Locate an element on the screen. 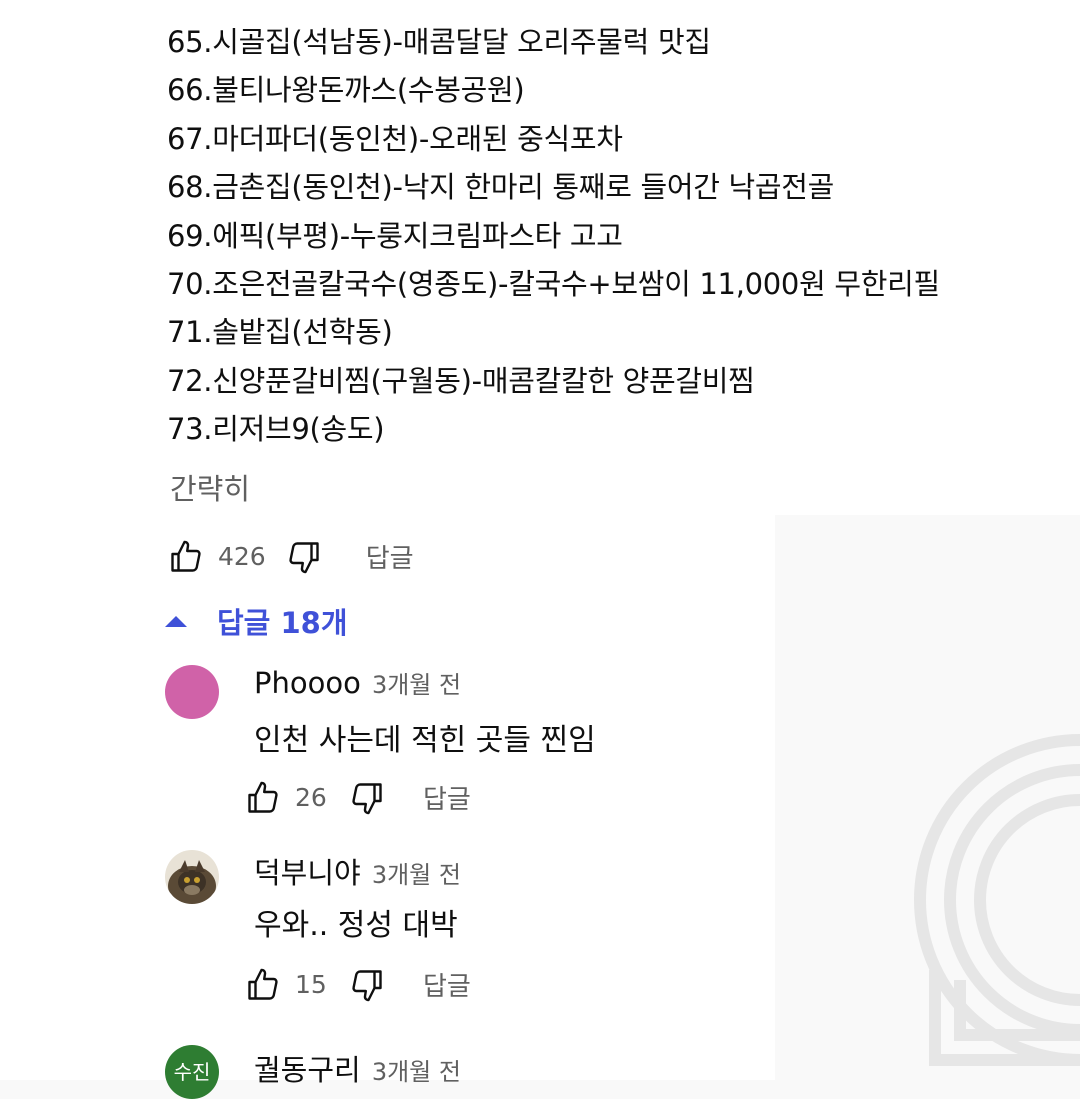 This screenshot has width=1080, height=1099. author-name: 궐동구리 is located at coordinates (307, 1070).